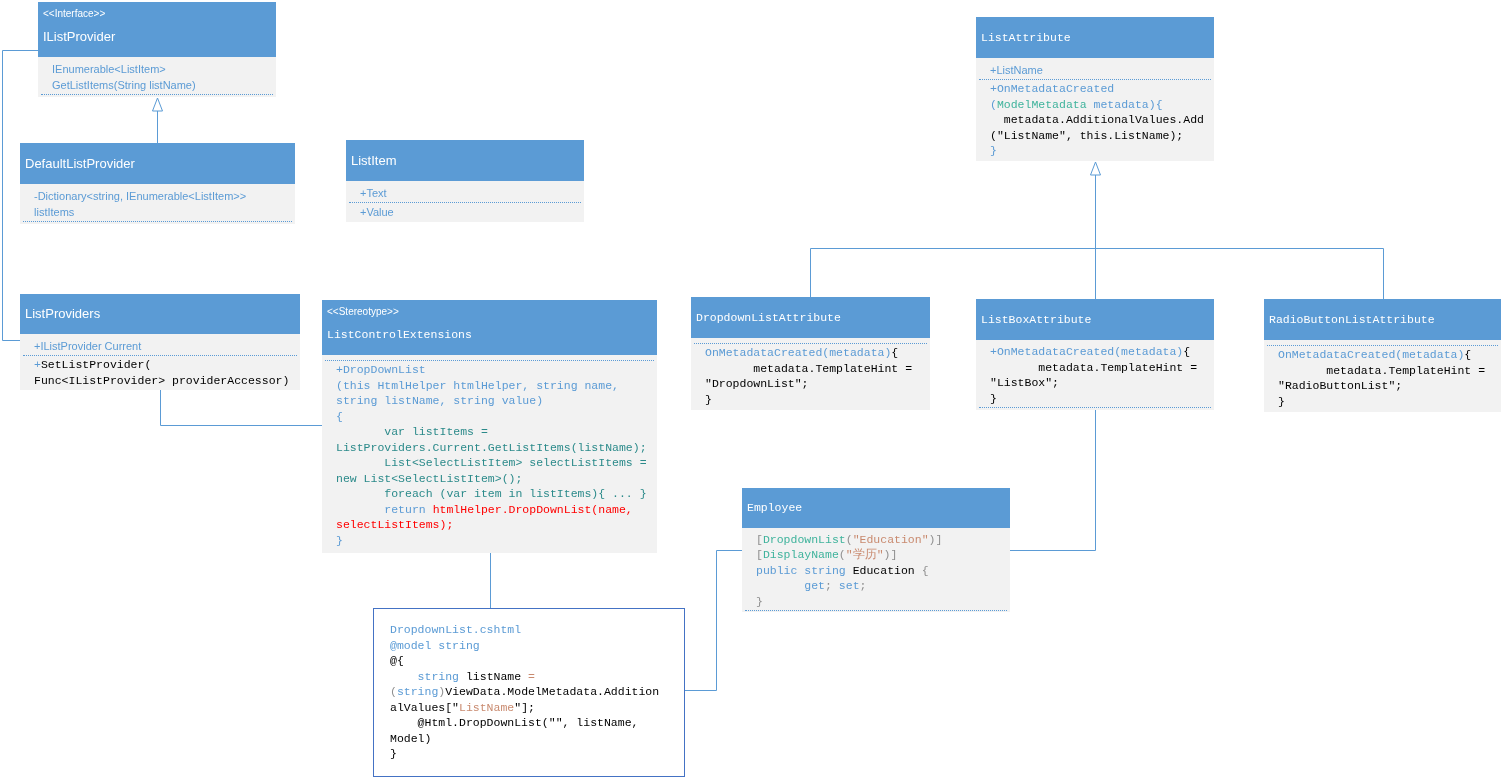 This screenshot has width=1504, height=778. Describe the element at coordinates (140, 196) in the screenshot. I see `member-text: -Dictionary<string, IEnumerable<ListItem>>` at that location.